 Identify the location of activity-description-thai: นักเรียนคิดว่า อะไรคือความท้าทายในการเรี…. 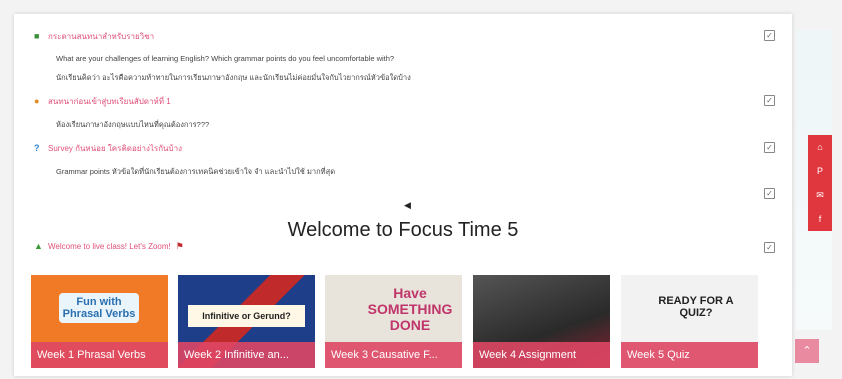
(233, 77).